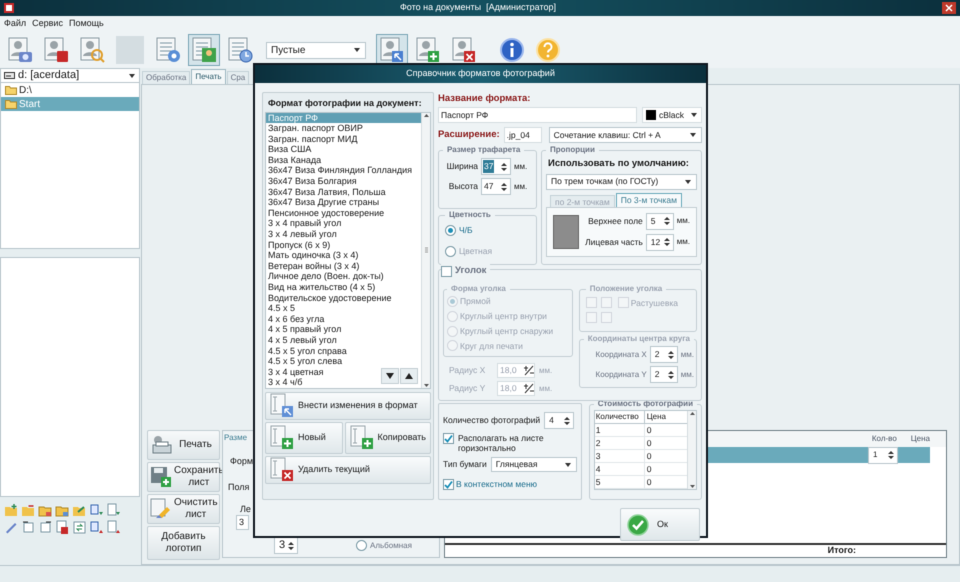  Describe the element at coordinates (343, 202) in the screenshot. I see `list-item: 36х47 Виза Другие страны` at that location.